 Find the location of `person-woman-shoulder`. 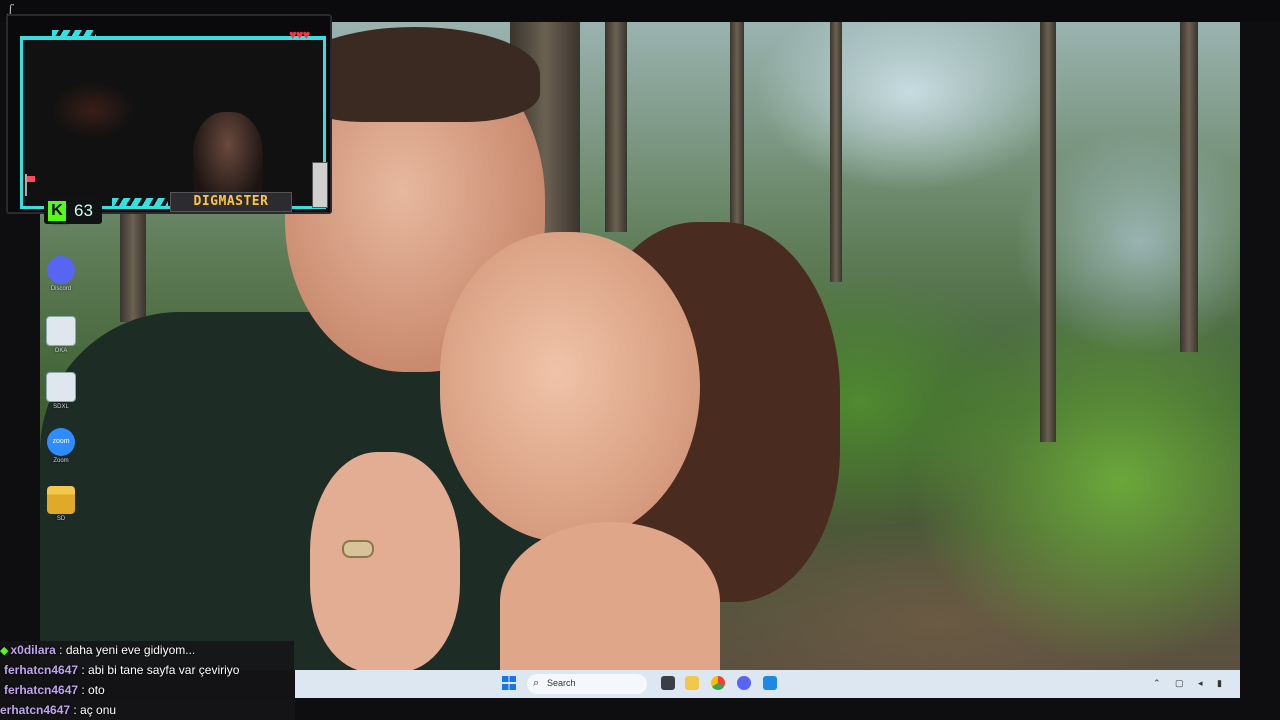

person-woman-shoulder is located at coordinates (610, 596).